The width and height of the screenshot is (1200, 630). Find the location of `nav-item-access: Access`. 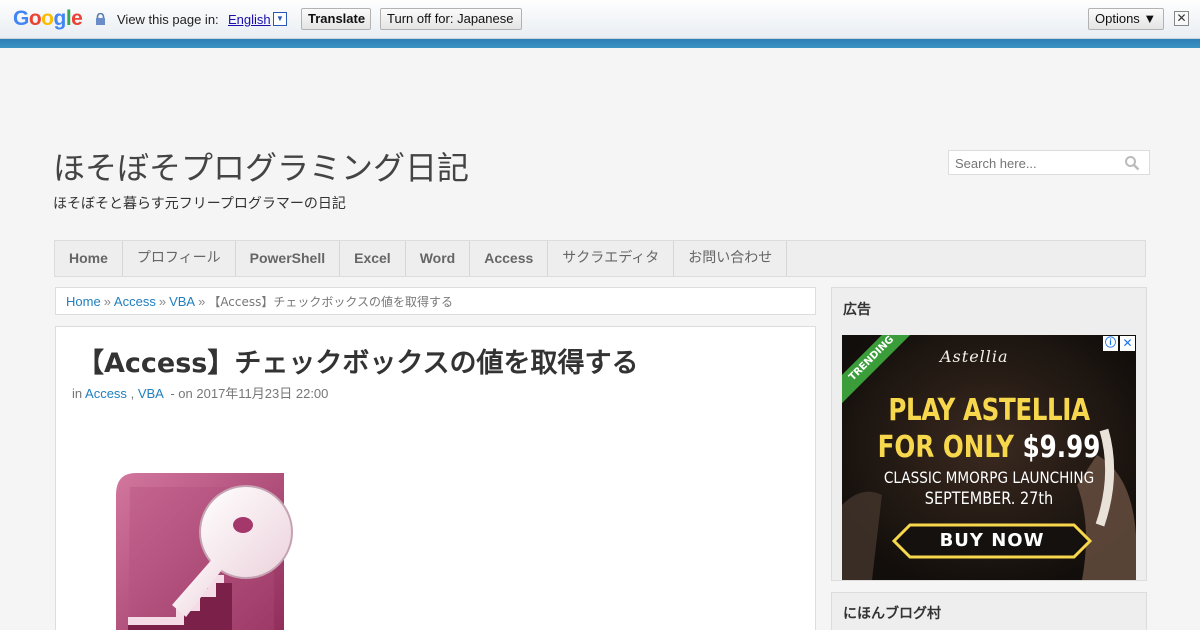

nav-item-access: Access is located at coordinates (509, 258).